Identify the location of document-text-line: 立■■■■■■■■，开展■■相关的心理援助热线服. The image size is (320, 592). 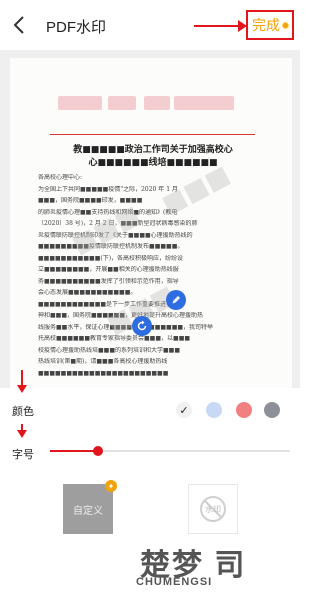
(108, 269).